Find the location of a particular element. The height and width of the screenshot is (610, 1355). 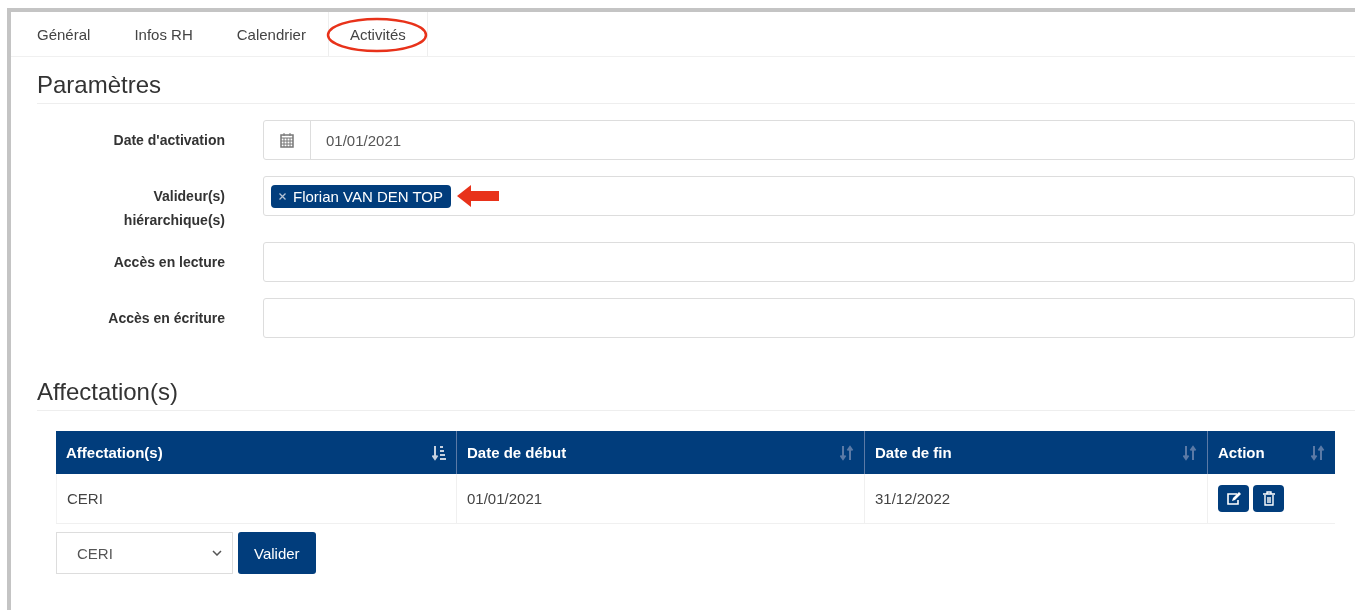

table-cell: CERI is located at coordinates (256, 498).